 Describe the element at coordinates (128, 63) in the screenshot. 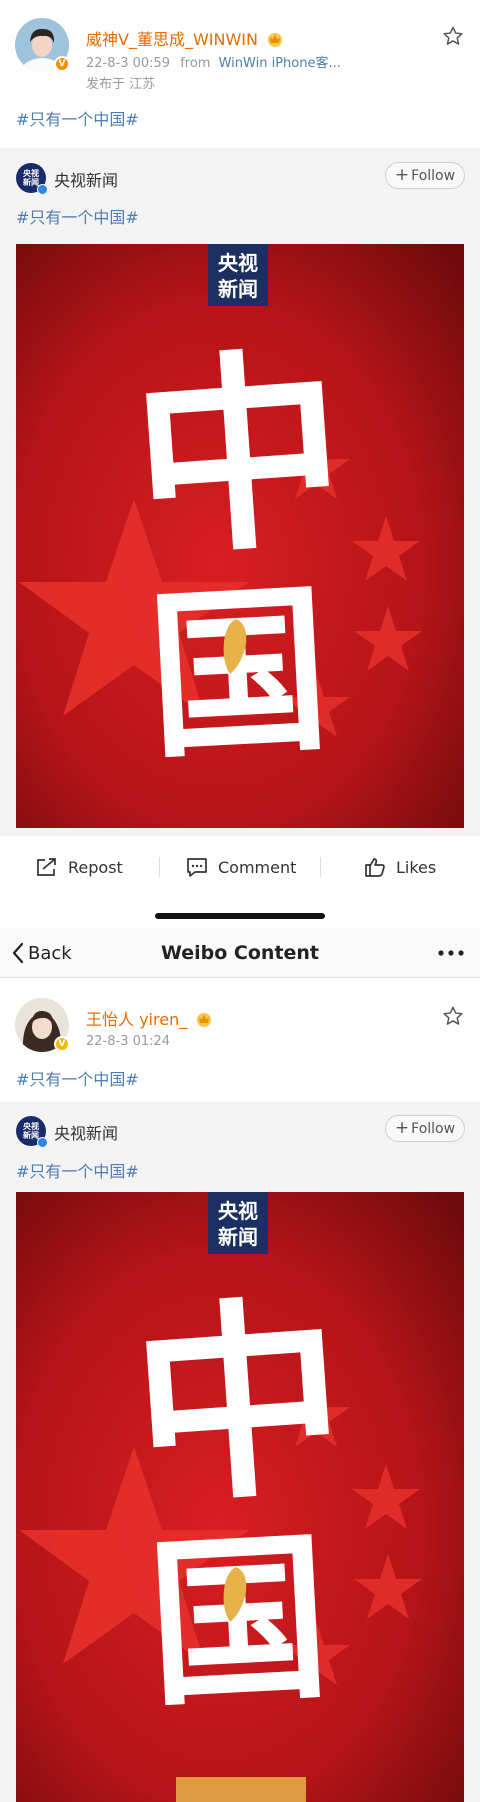

I see `post-time: 22-8-3 00:59` at that location.